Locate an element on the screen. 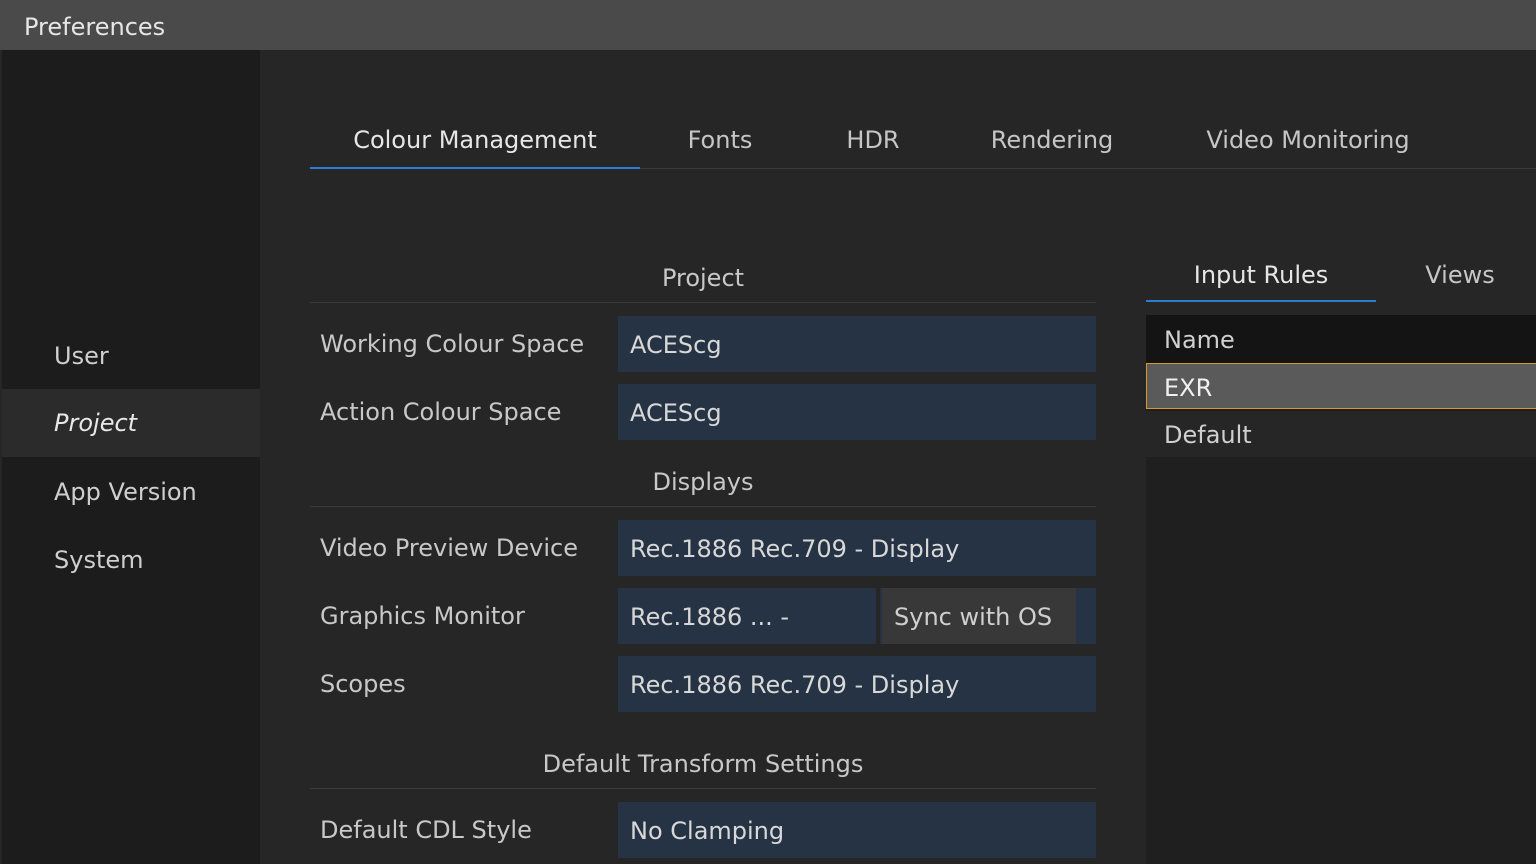  section-title-default-transform: Default Transform Settings is located at coordinates (703, 766).